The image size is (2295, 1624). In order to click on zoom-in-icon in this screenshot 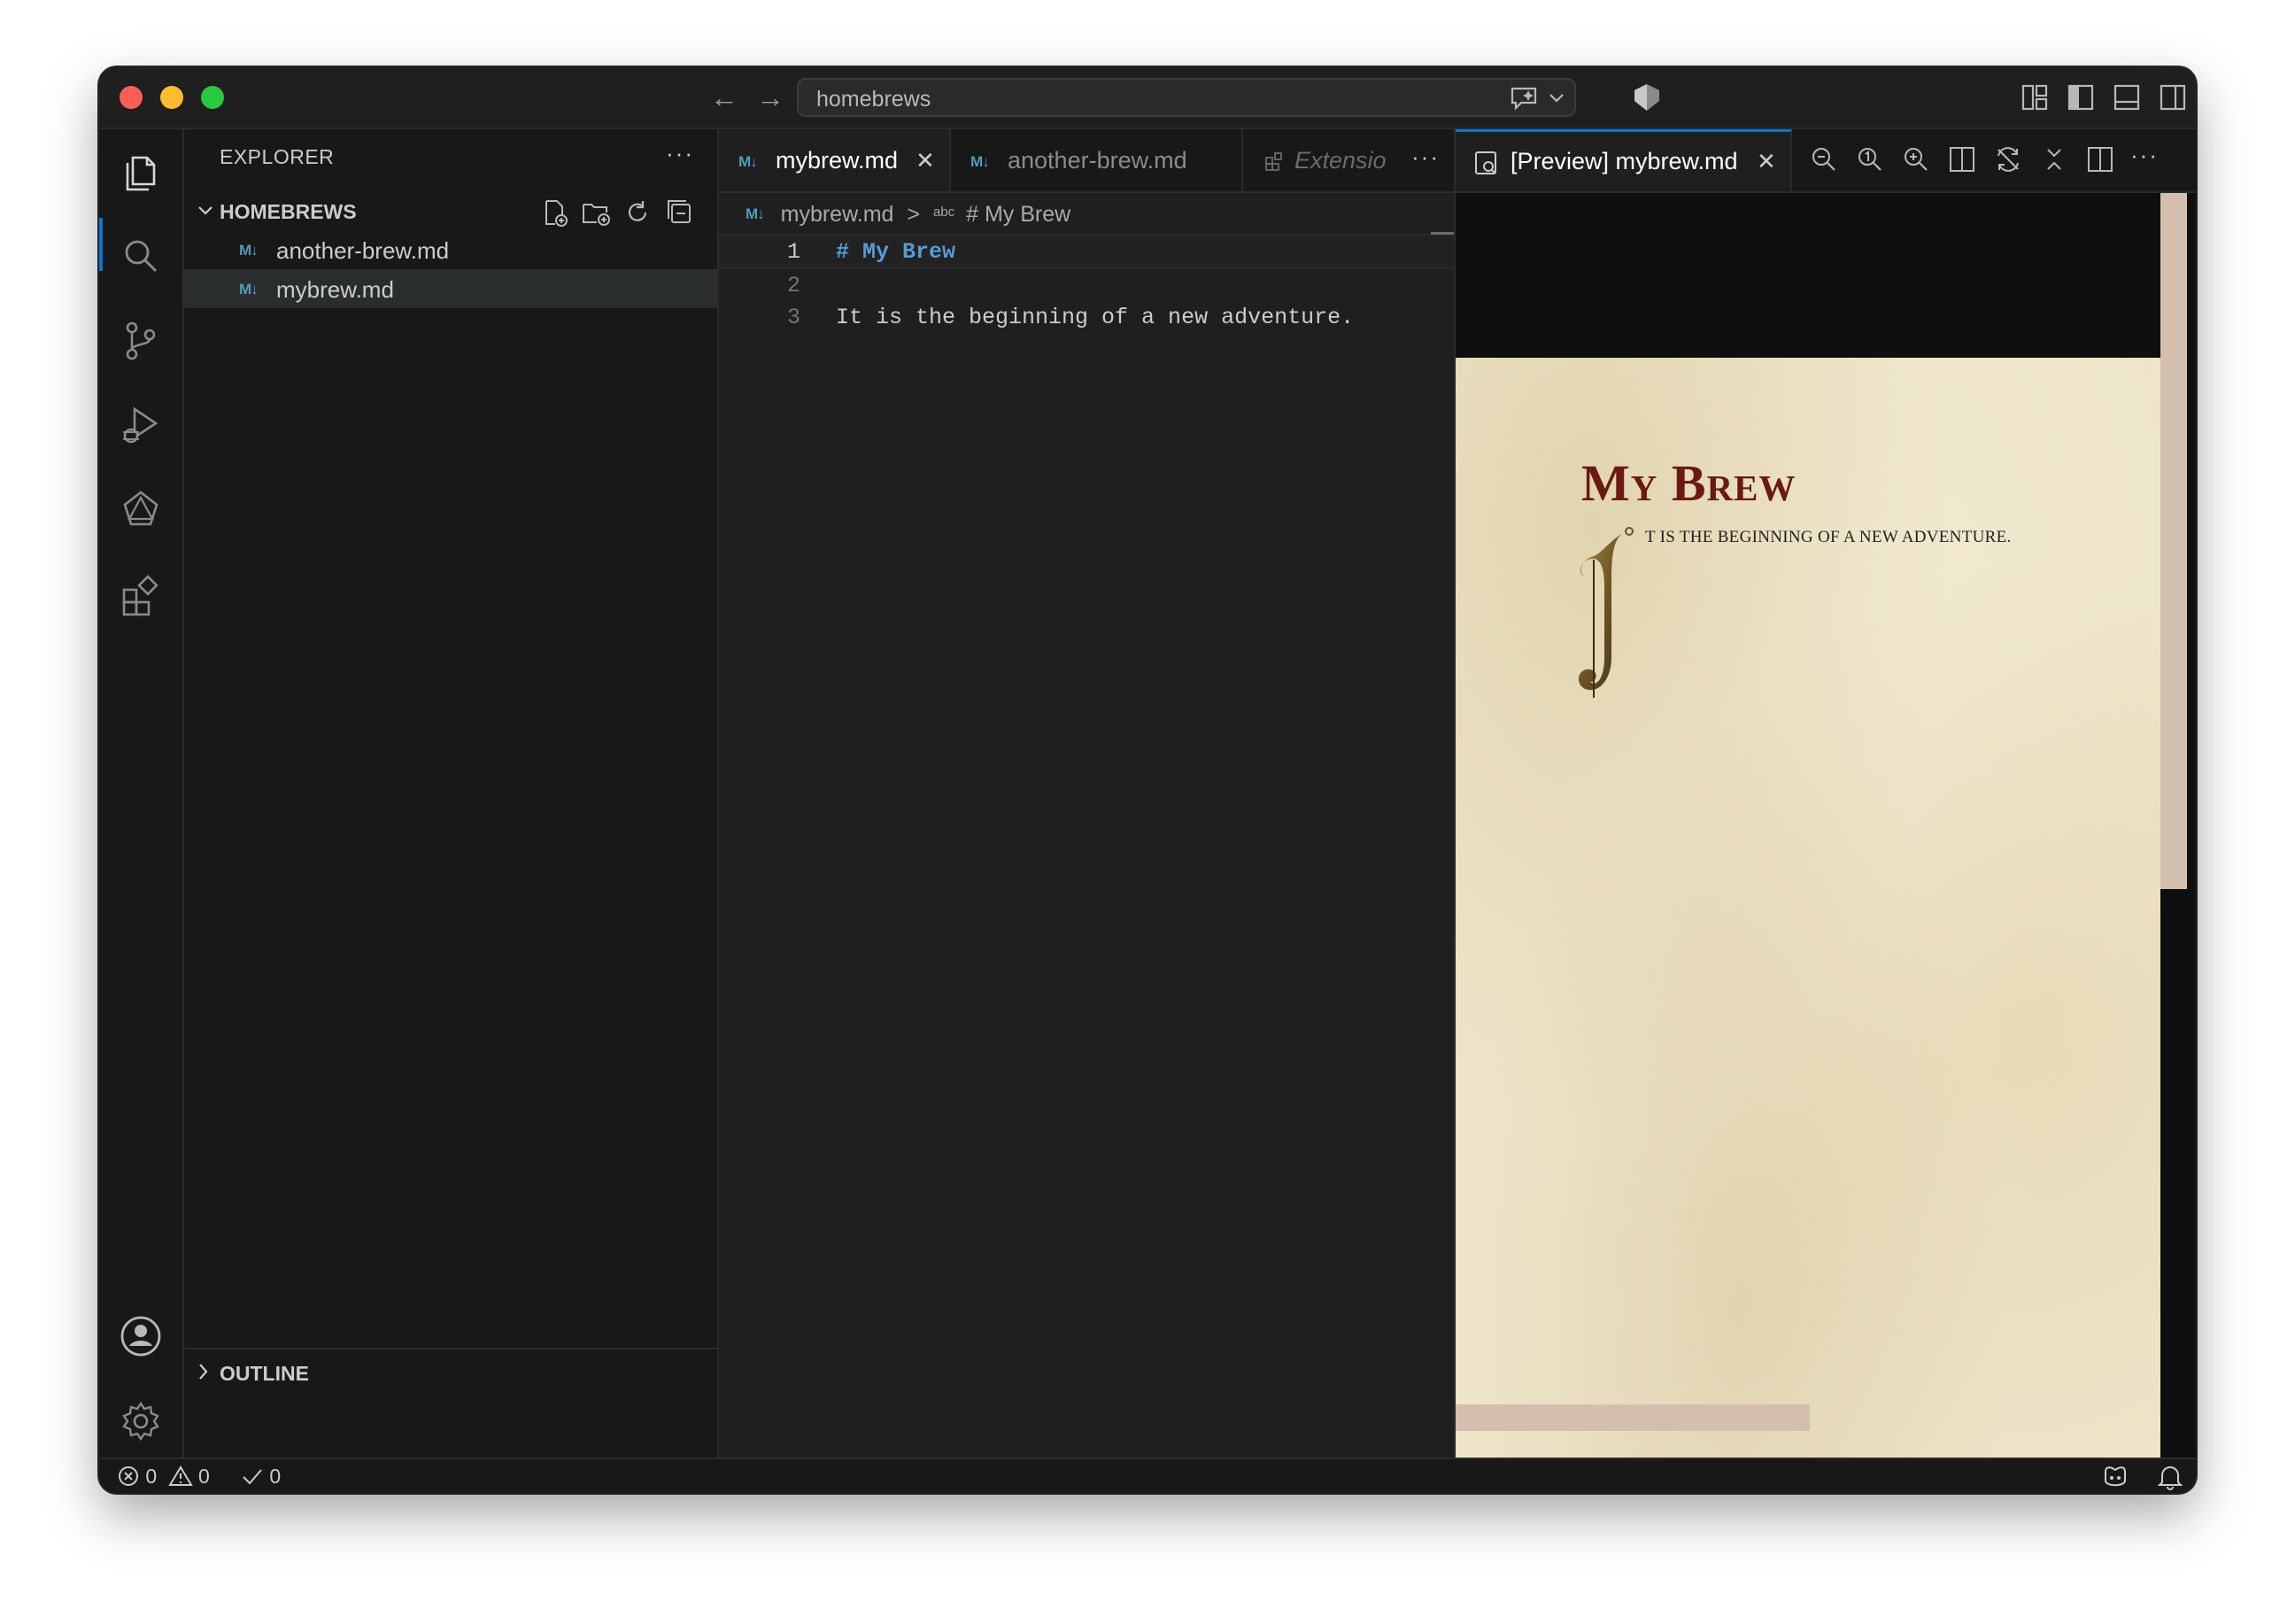, I will do `click(1916, 160)`.